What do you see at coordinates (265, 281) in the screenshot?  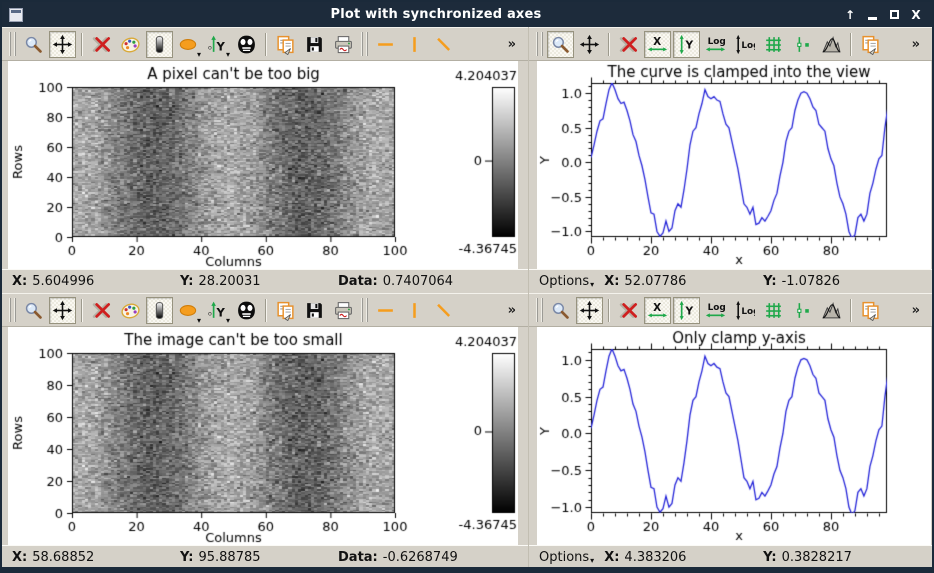 I see `statusbar-top-left: X: 5.604996 Y: 28.20031 Data: 0.7407064` at bounding box center [265, 281].